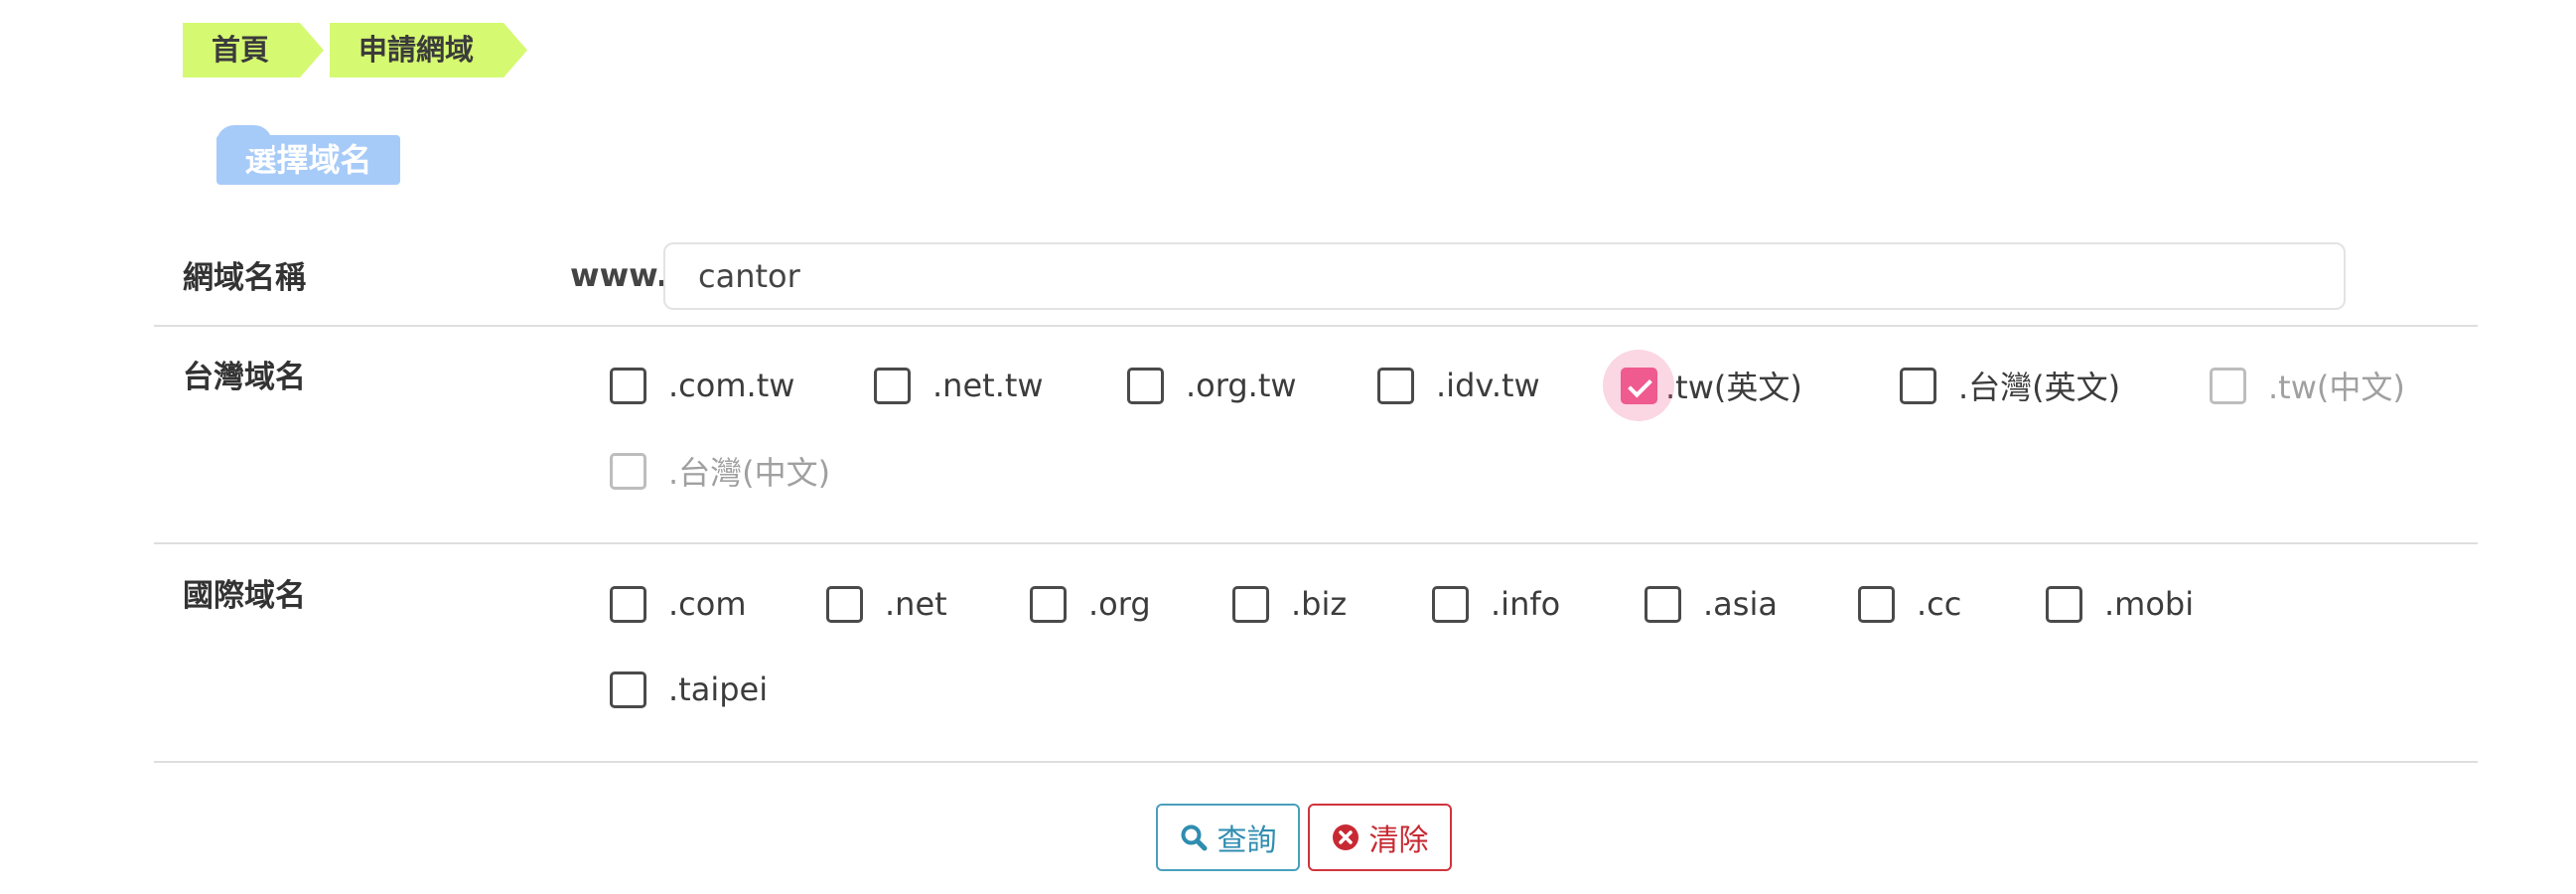 The image size is (2576, 894). What do you see at coordinates (1194, 837) in the screenshot?
I see `search-icon` at bounding box center [1194, 837].